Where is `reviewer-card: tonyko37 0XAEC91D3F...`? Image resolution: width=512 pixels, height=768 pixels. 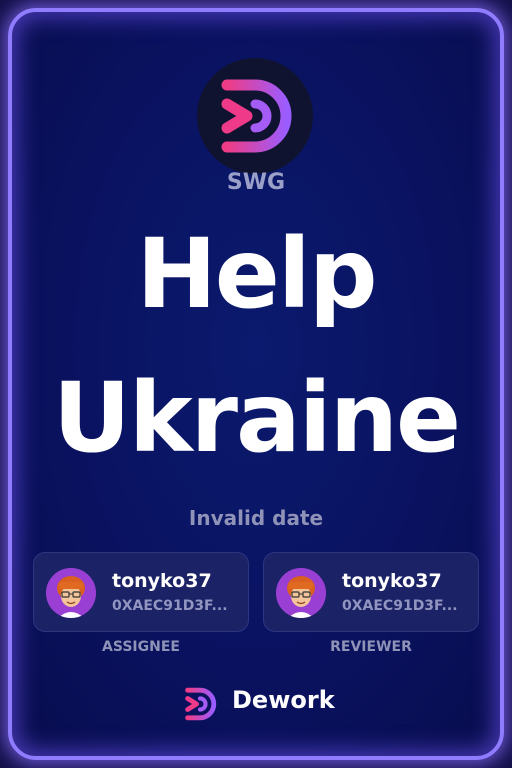 reviewer-card: tonyko37 0XAEC91D3F... is located at coordinates (371, 592).